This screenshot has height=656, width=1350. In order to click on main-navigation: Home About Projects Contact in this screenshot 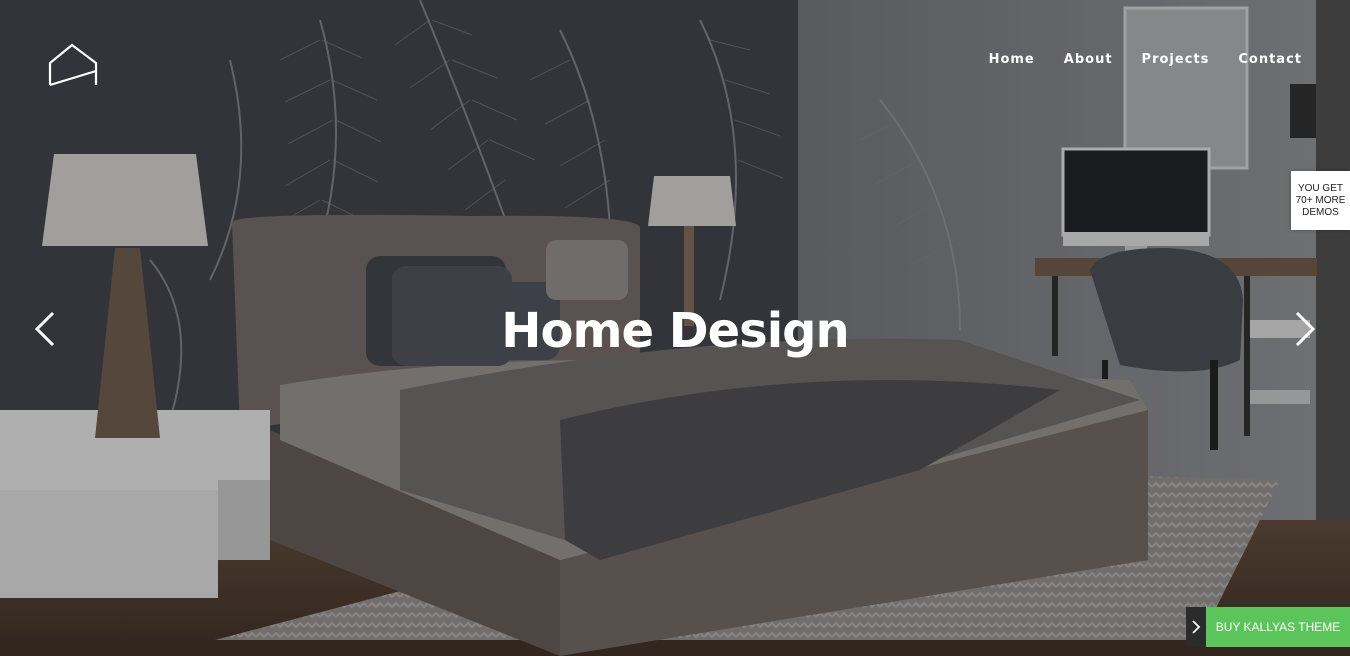, I will do `click(1145, 60)`.